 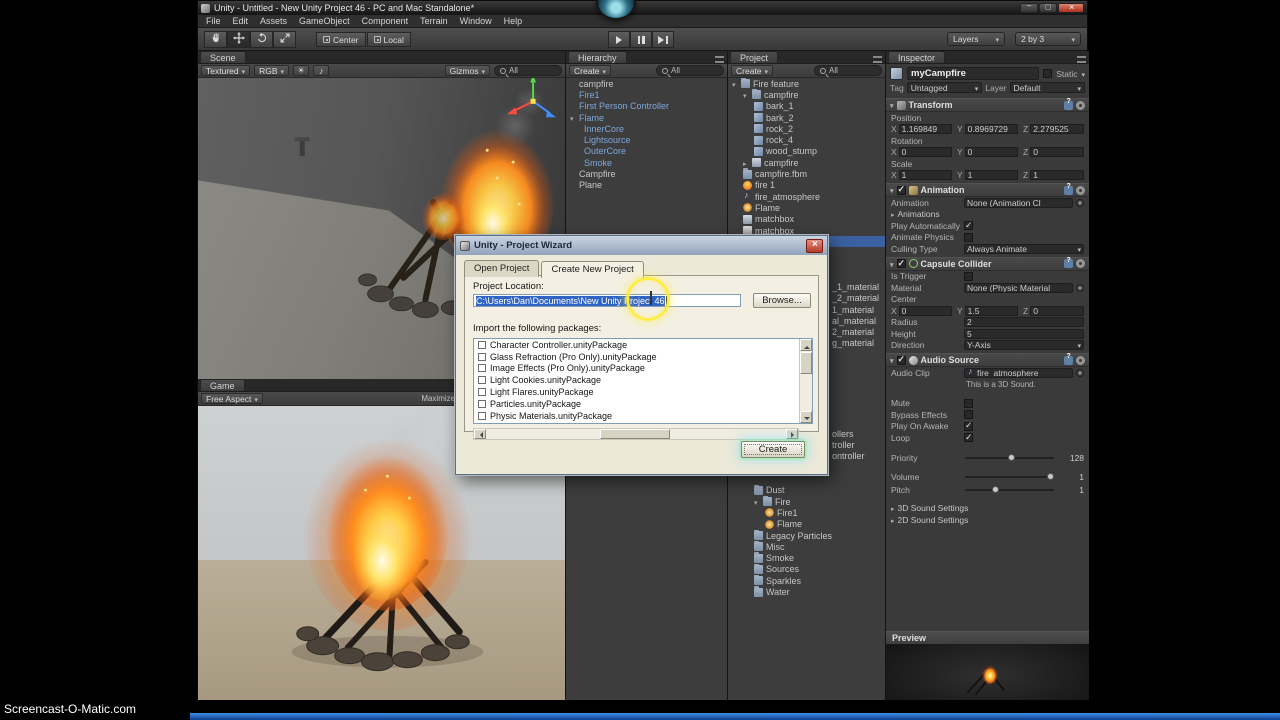 What do you see at coordinates (241, 21) in the screenshot?
I see `menu-edit: Edit` at bounding box center [241, 21].